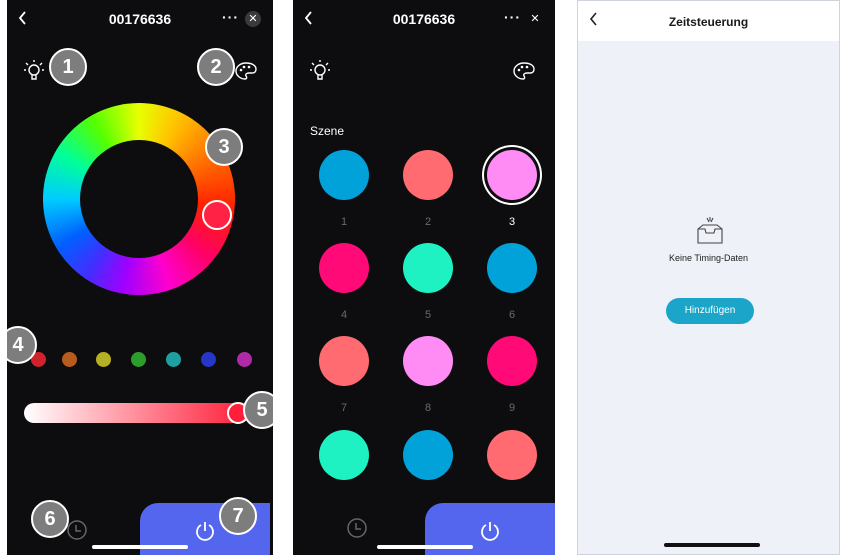 The height and width of the screenshot is (555, 844). What do you see at coordinates (512, 315) in the screenshot?
I see `scene-number: 6` at bounding box center [512, 315].